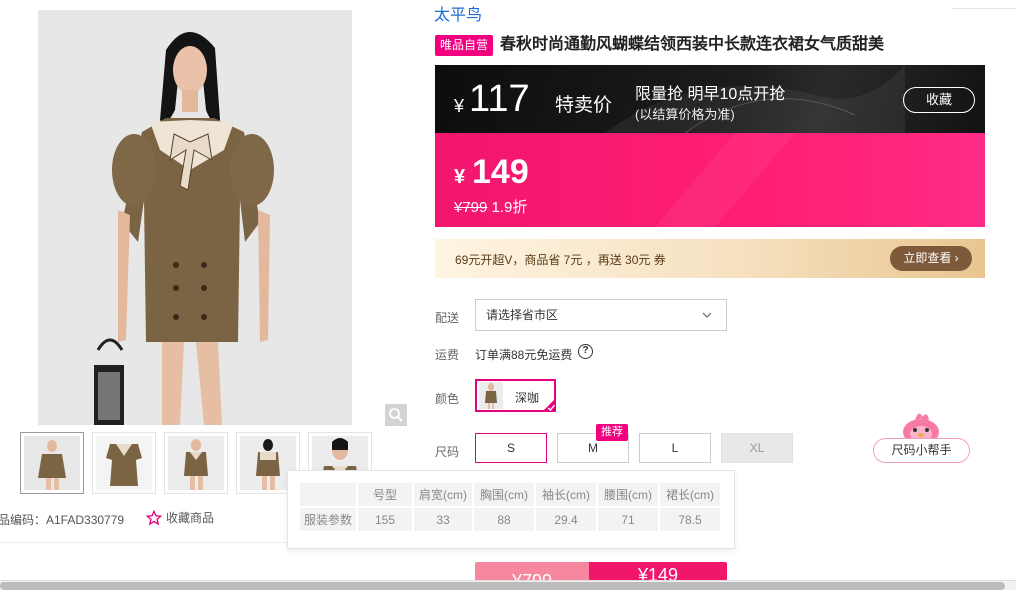 This screenshot has width=1016, height=590. Describe the element at coordinates (396, 415) in the screenshot. I see `zoom-icon` at that location.